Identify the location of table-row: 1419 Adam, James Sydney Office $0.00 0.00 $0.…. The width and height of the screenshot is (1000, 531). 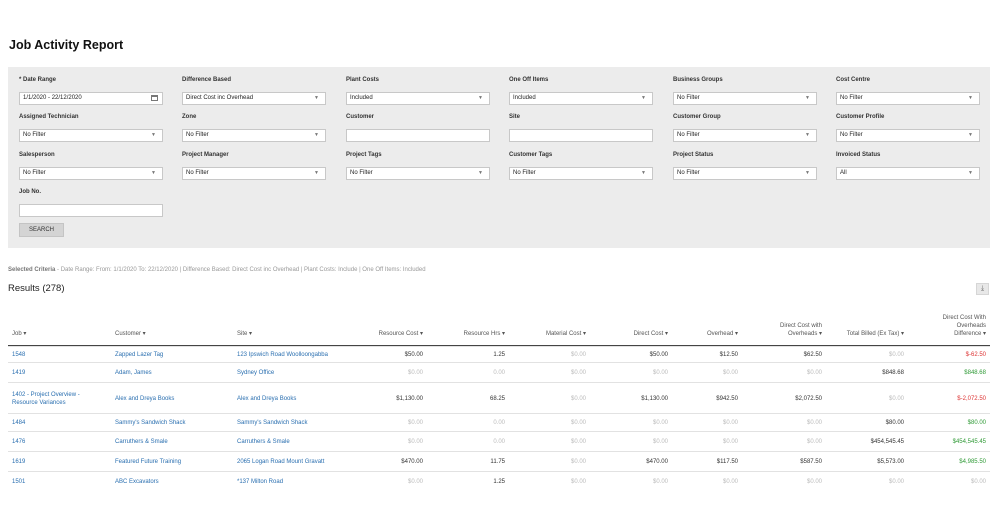
(499, 372).